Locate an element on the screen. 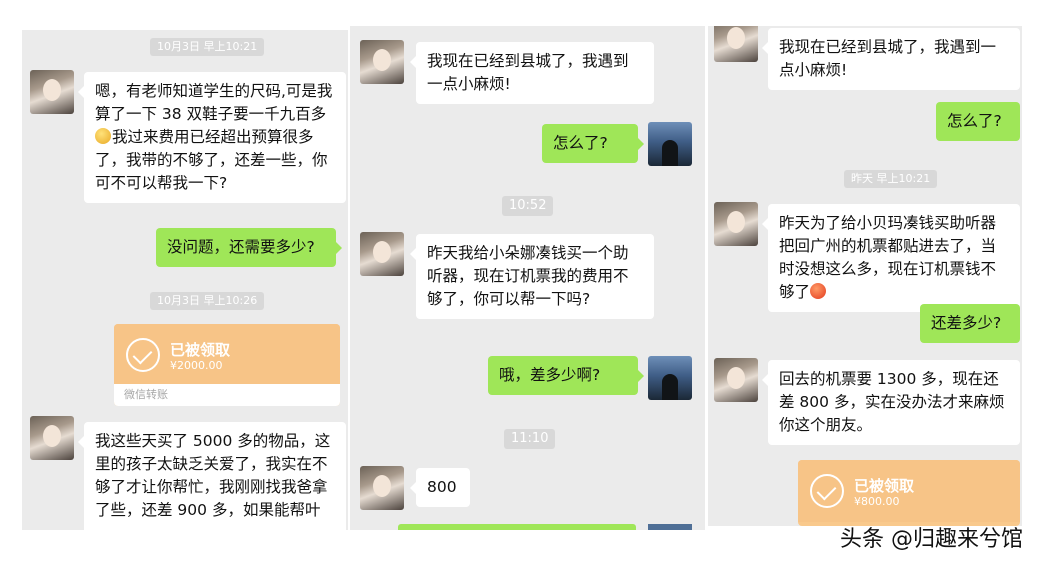 The image size is (1043, 566). timestamp: 11:10 is located at coordinates (530, 439).